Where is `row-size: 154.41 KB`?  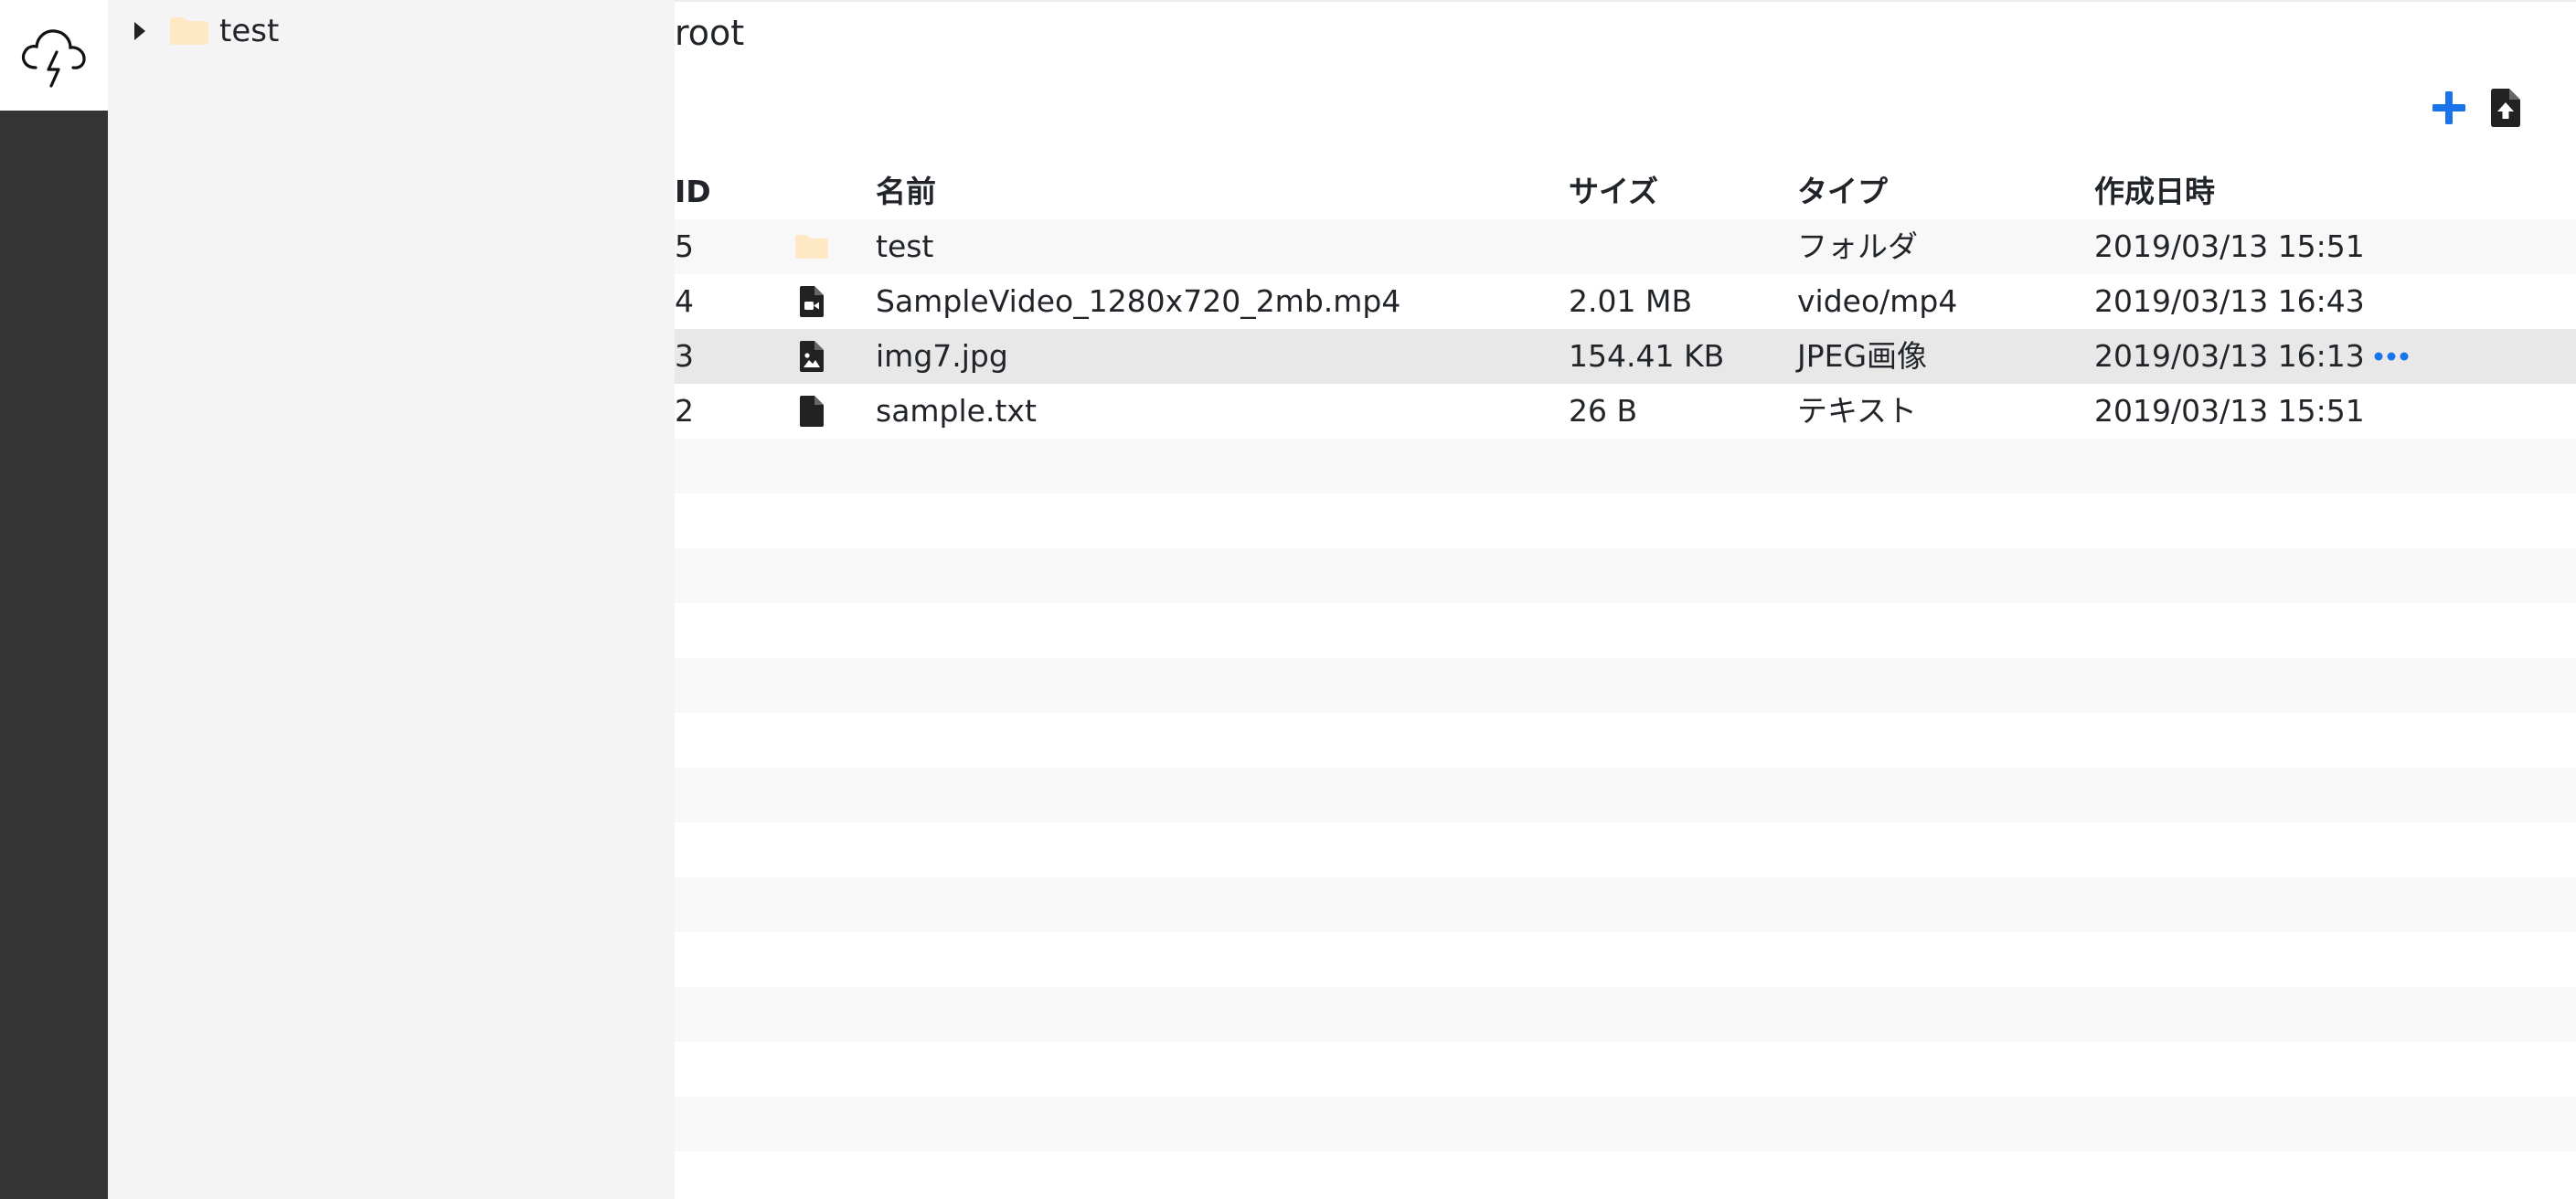
row-size: 154.41 KB is located at coordinates (1647, 356).